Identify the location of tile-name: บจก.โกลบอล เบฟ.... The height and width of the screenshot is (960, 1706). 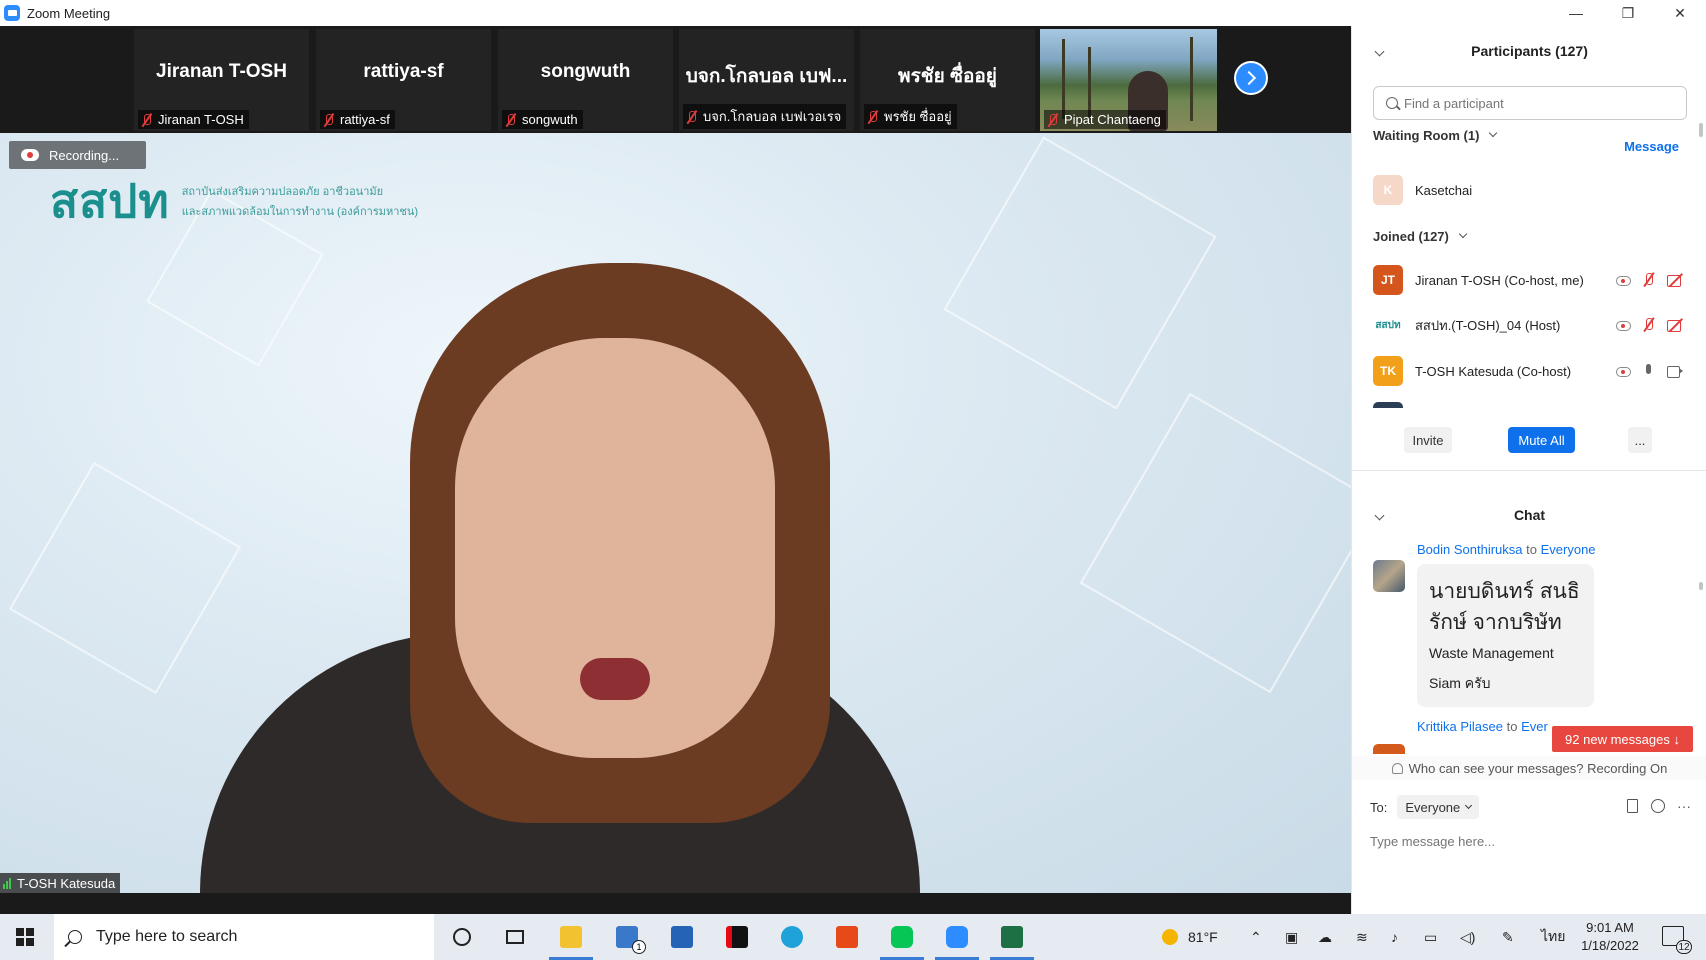
(766, 76).